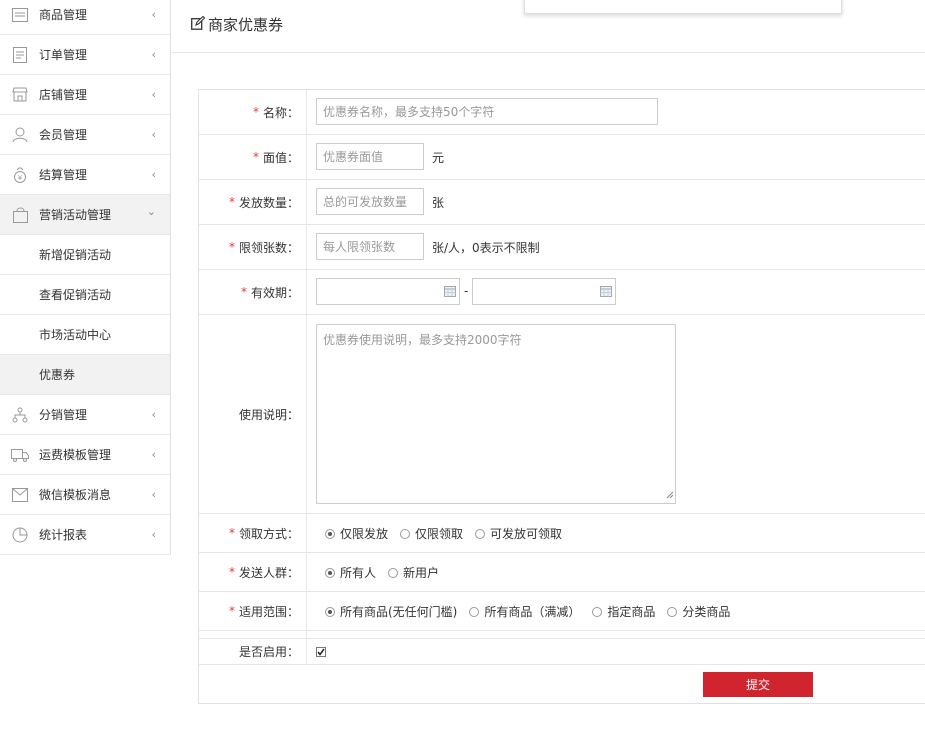 This screenshot has width=925, height=739. I want to click on sidebar-subitem-view-promo: 查看促销活动, so click(85, 295).